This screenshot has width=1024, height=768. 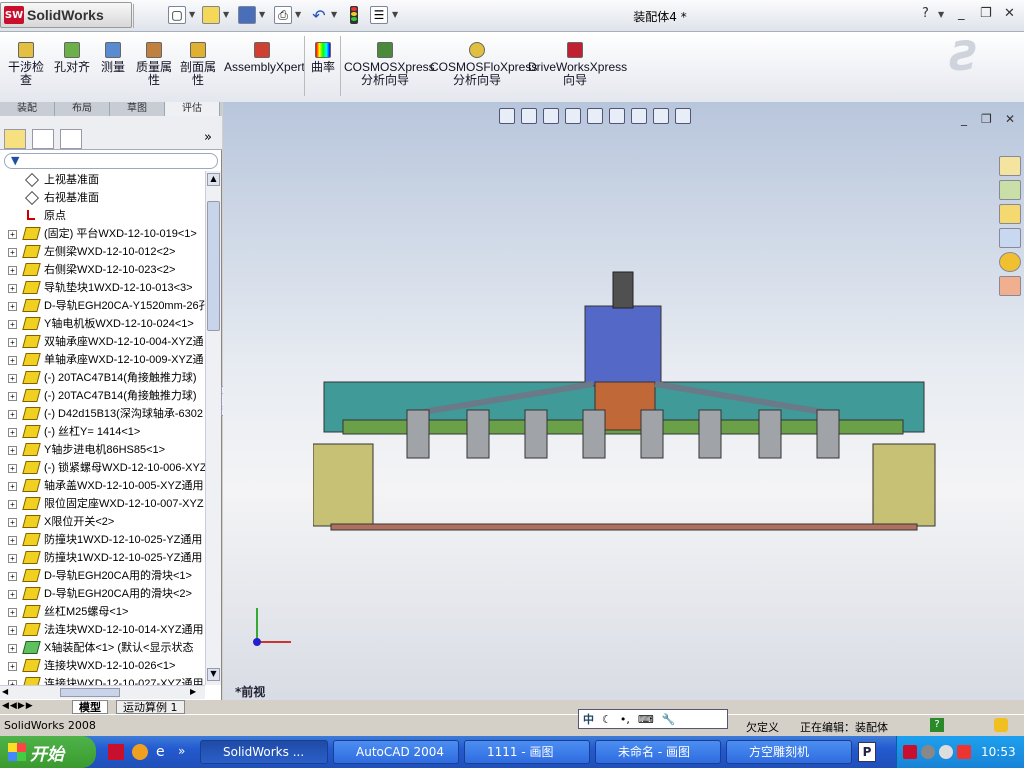 I want to click on print-dropdown-icon: ▼, so click(x=298, y=14).